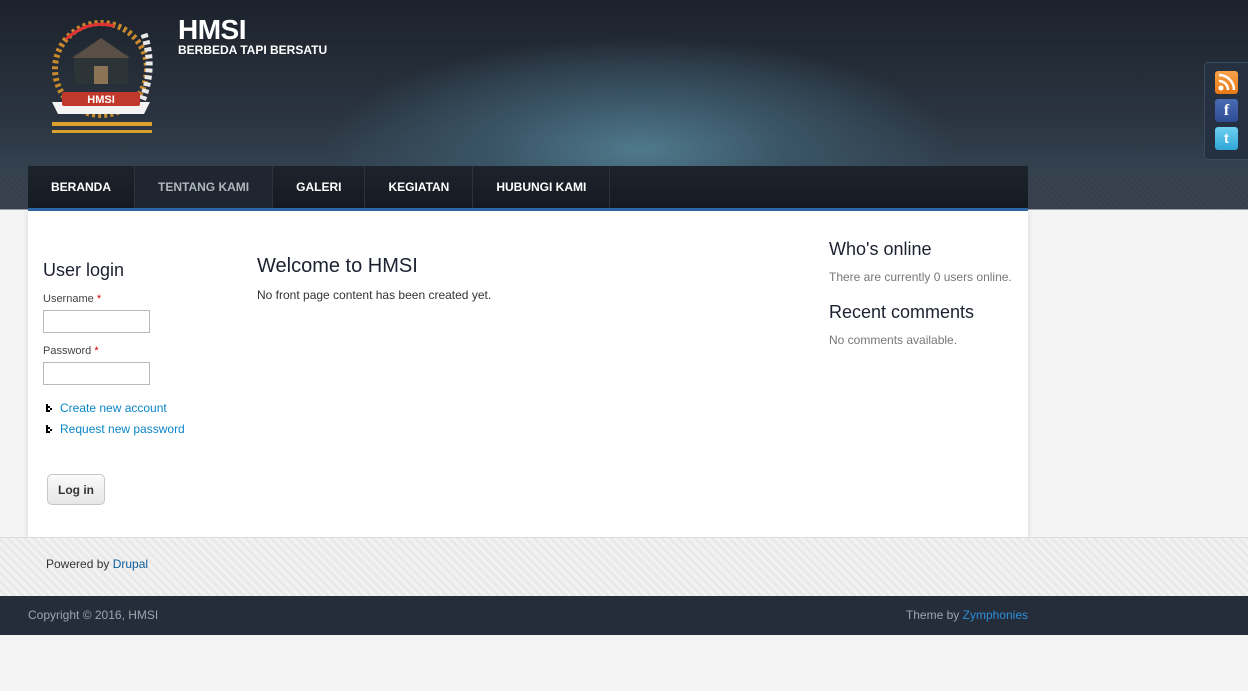 Image resolution: width=1248 pixels, height=691 pixels. I want to click on page-title: Welcome to HMSI, so click(337, 266).